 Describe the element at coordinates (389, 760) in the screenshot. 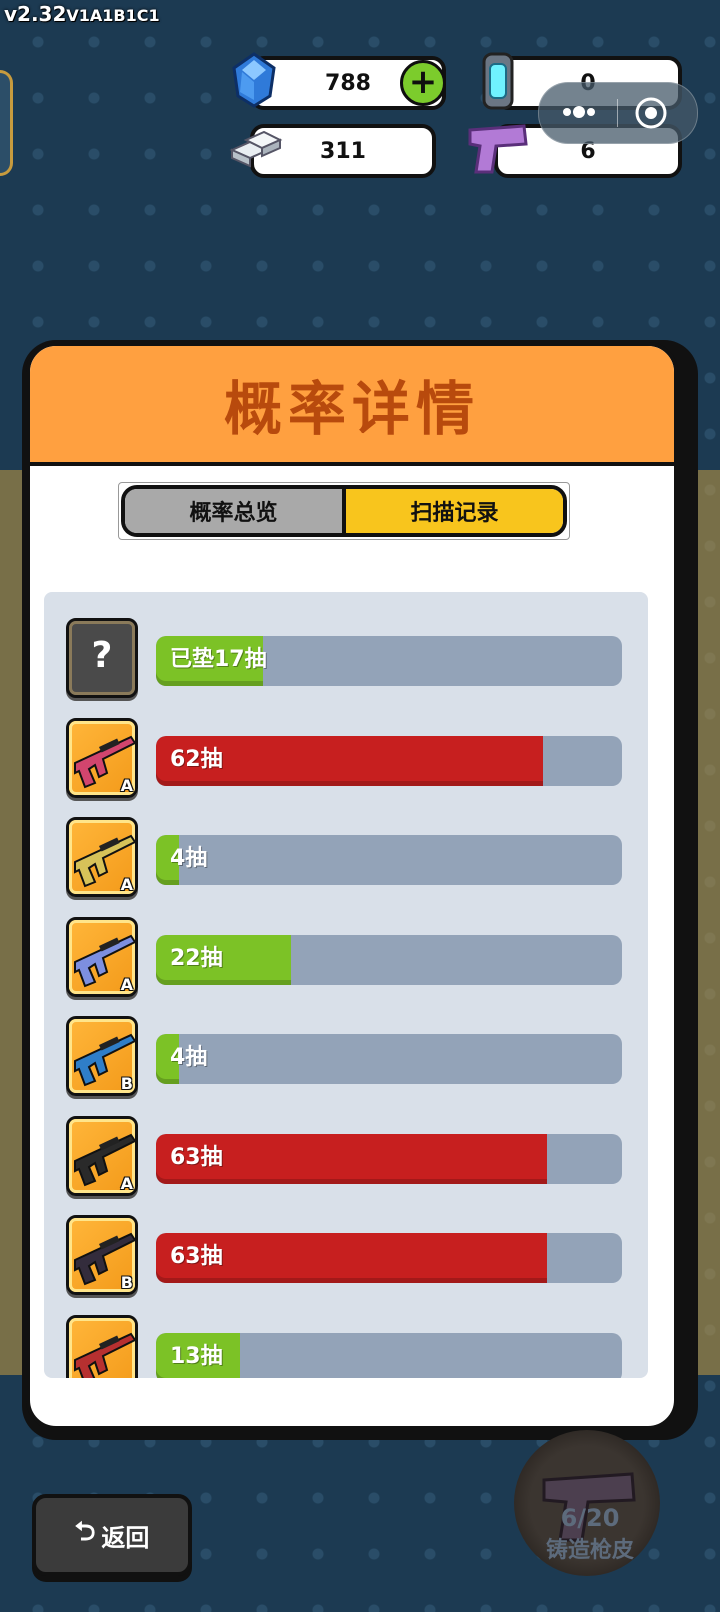

I see `draw-count-bar: 62抽` at that location.